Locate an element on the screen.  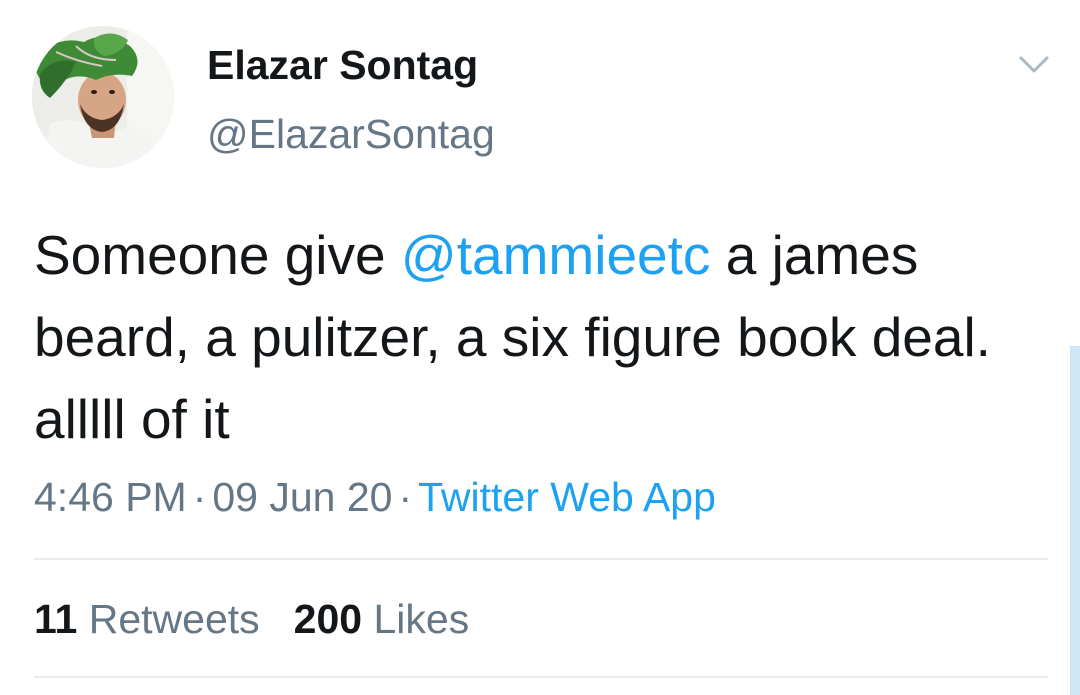
tweet-date: 09 Jun 20 is located at coordinates (302, 497).